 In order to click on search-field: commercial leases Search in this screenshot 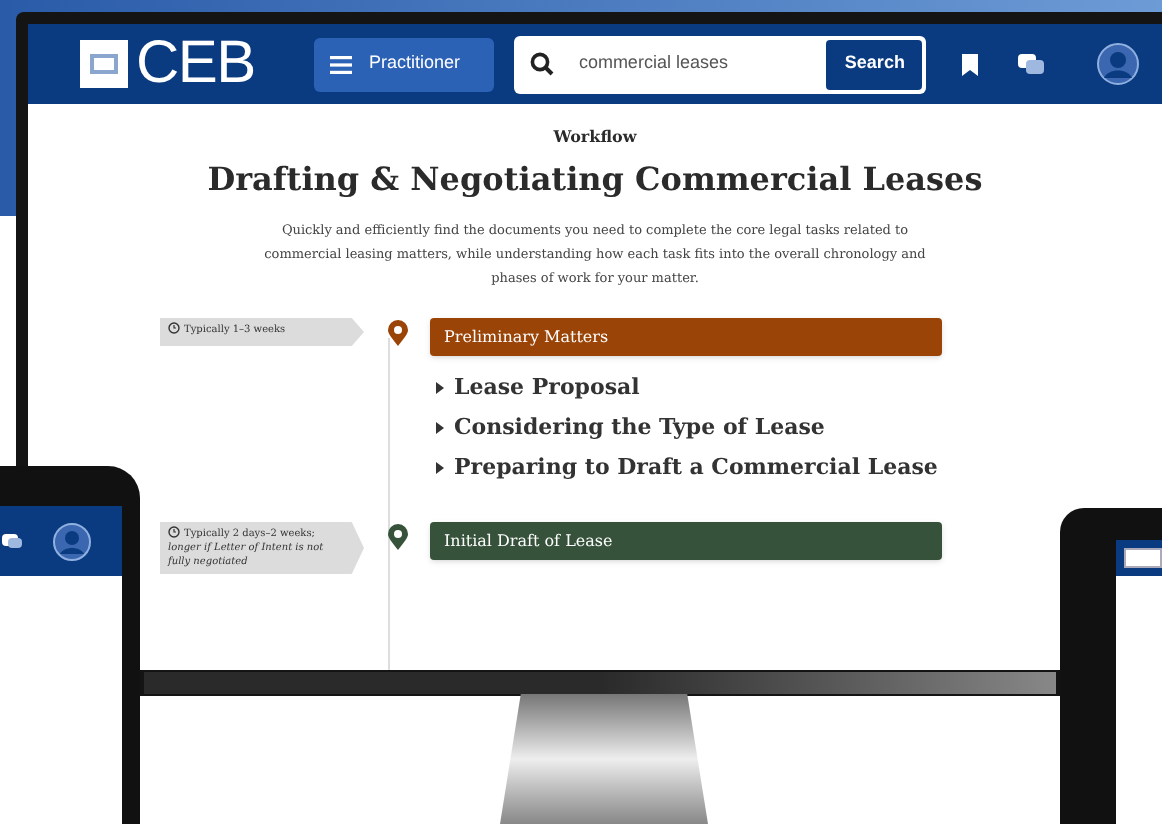, I will do `click(720, 64)`.